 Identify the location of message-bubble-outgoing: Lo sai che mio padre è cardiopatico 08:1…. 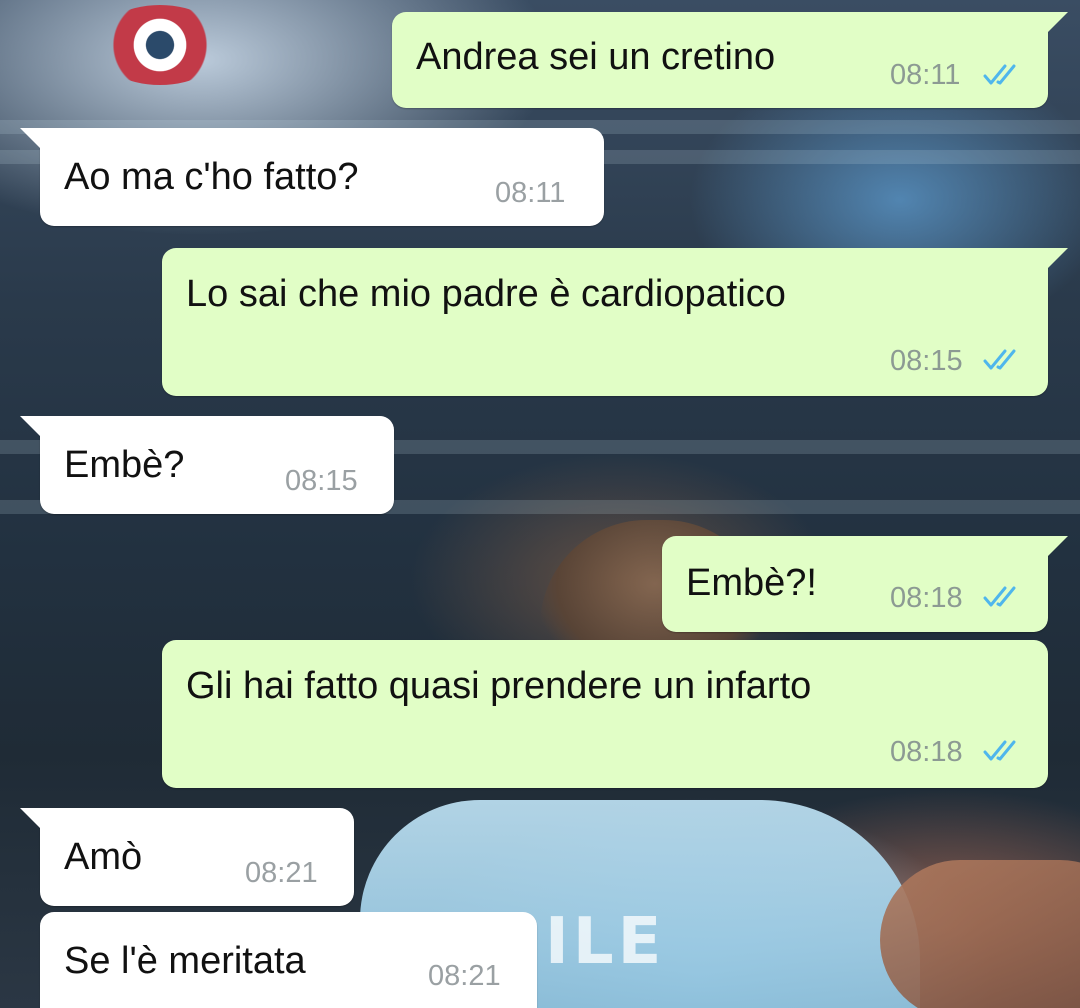
(615, 322).